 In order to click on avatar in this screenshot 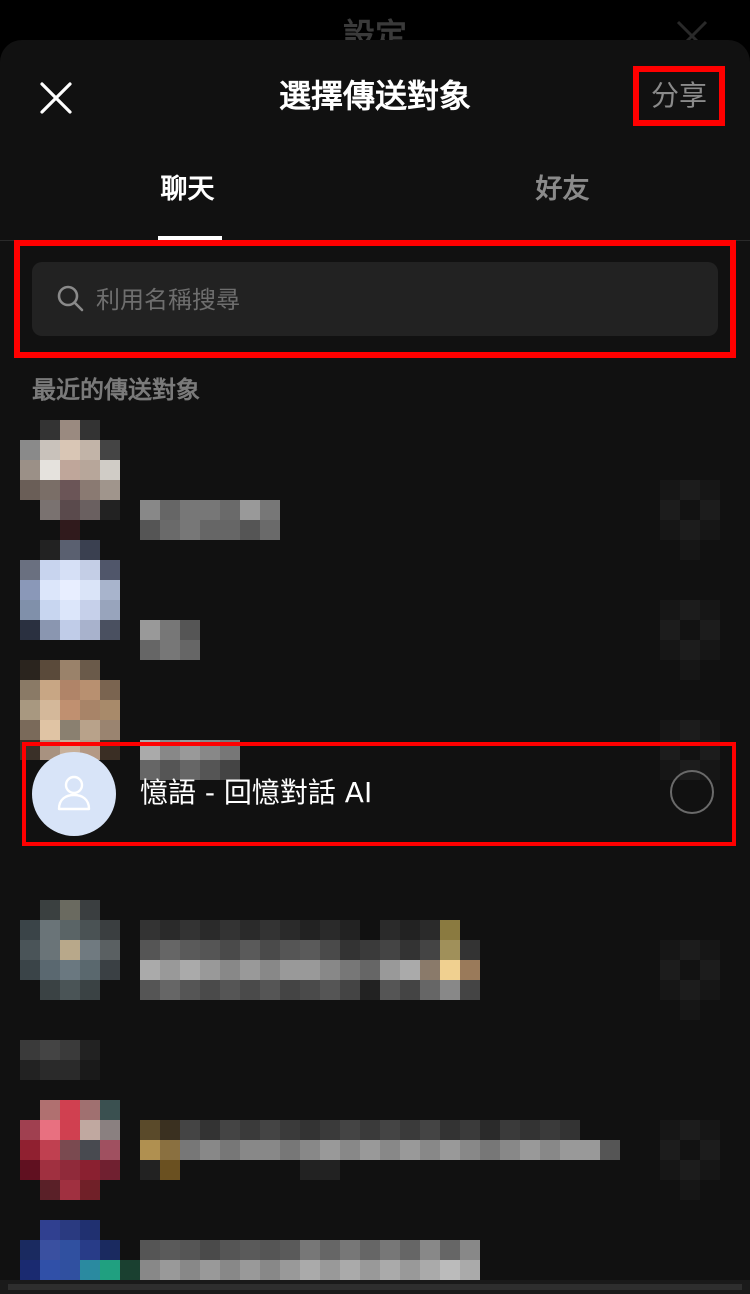, I will do `click(74, 794)`.